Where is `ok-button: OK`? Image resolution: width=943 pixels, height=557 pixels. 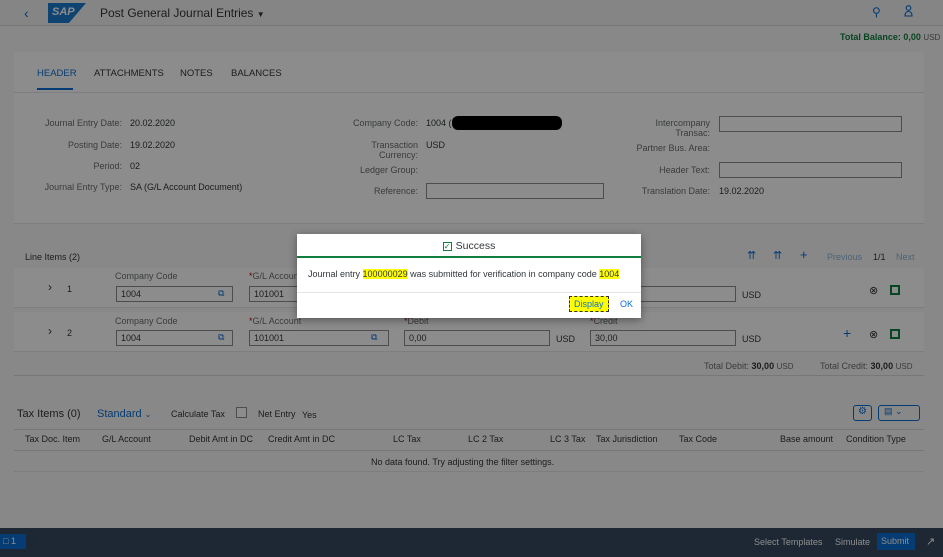
ok-button: OK is located at coordinates (626, 304).